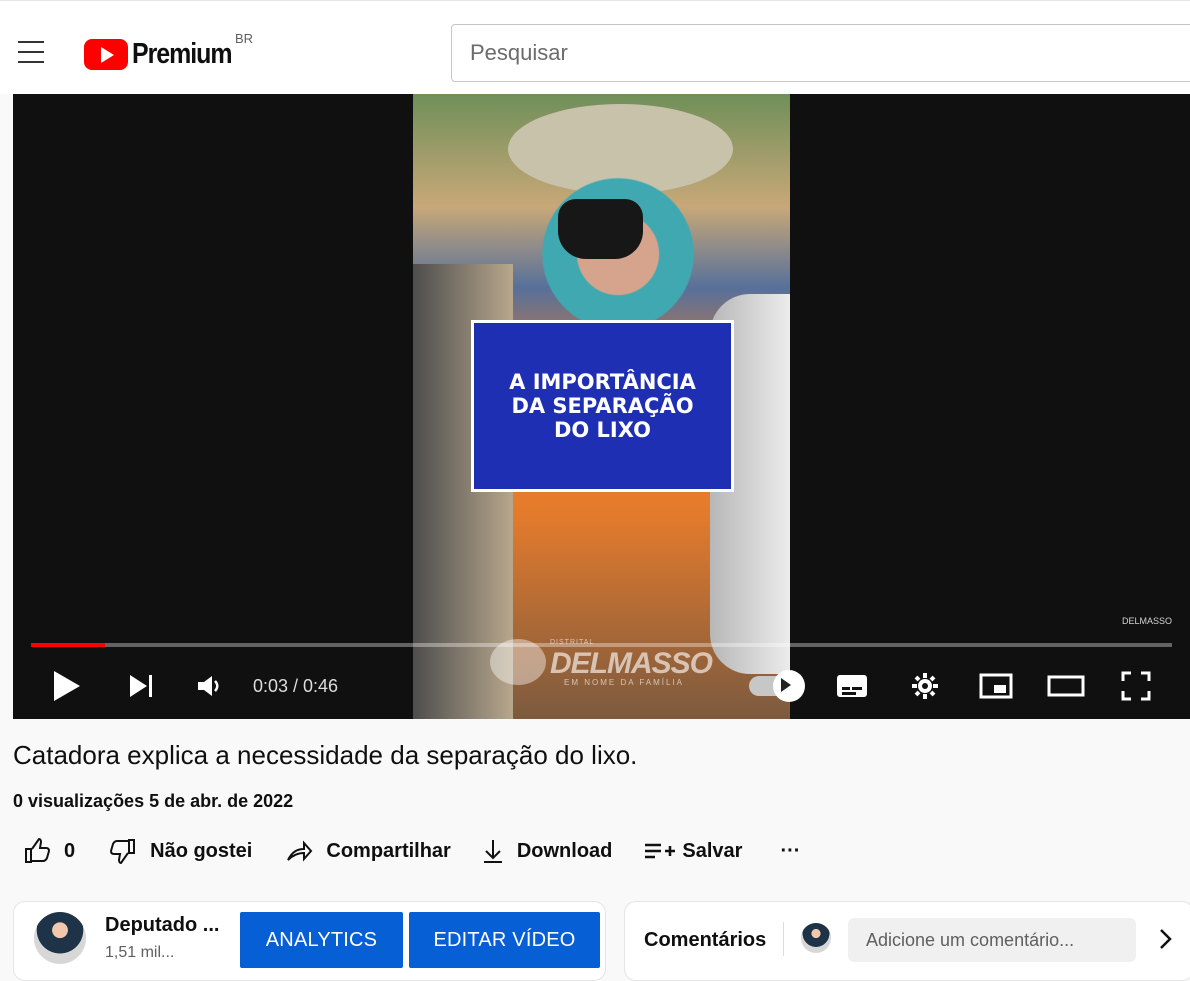 This screenshot has width=1190, height=981. I want to click on video-title-overlay-text: A IMPORTÂNCIA DA SEPARAÇÃO DO LIXO, so click(602, 406).